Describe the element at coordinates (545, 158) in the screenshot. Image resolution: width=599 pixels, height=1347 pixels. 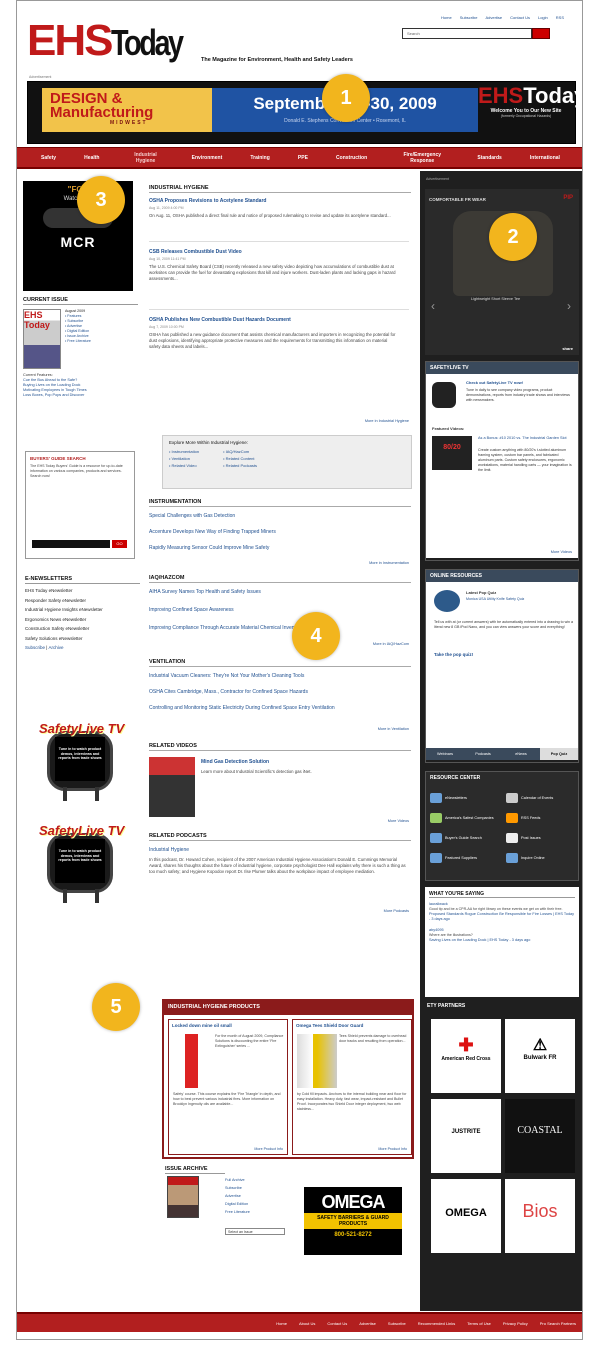
I see `nav-international: International` at that location.